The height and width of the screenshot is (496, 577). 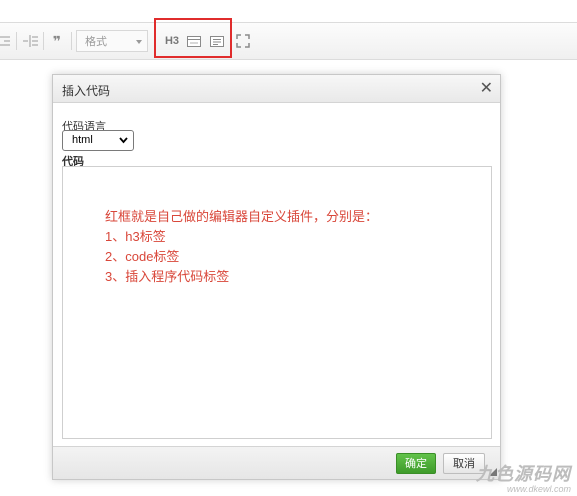 What do you see at coordinates (142, 256) in the screenshot?
I see `code-line: 2、code标签` at bounding box center [142, 256].